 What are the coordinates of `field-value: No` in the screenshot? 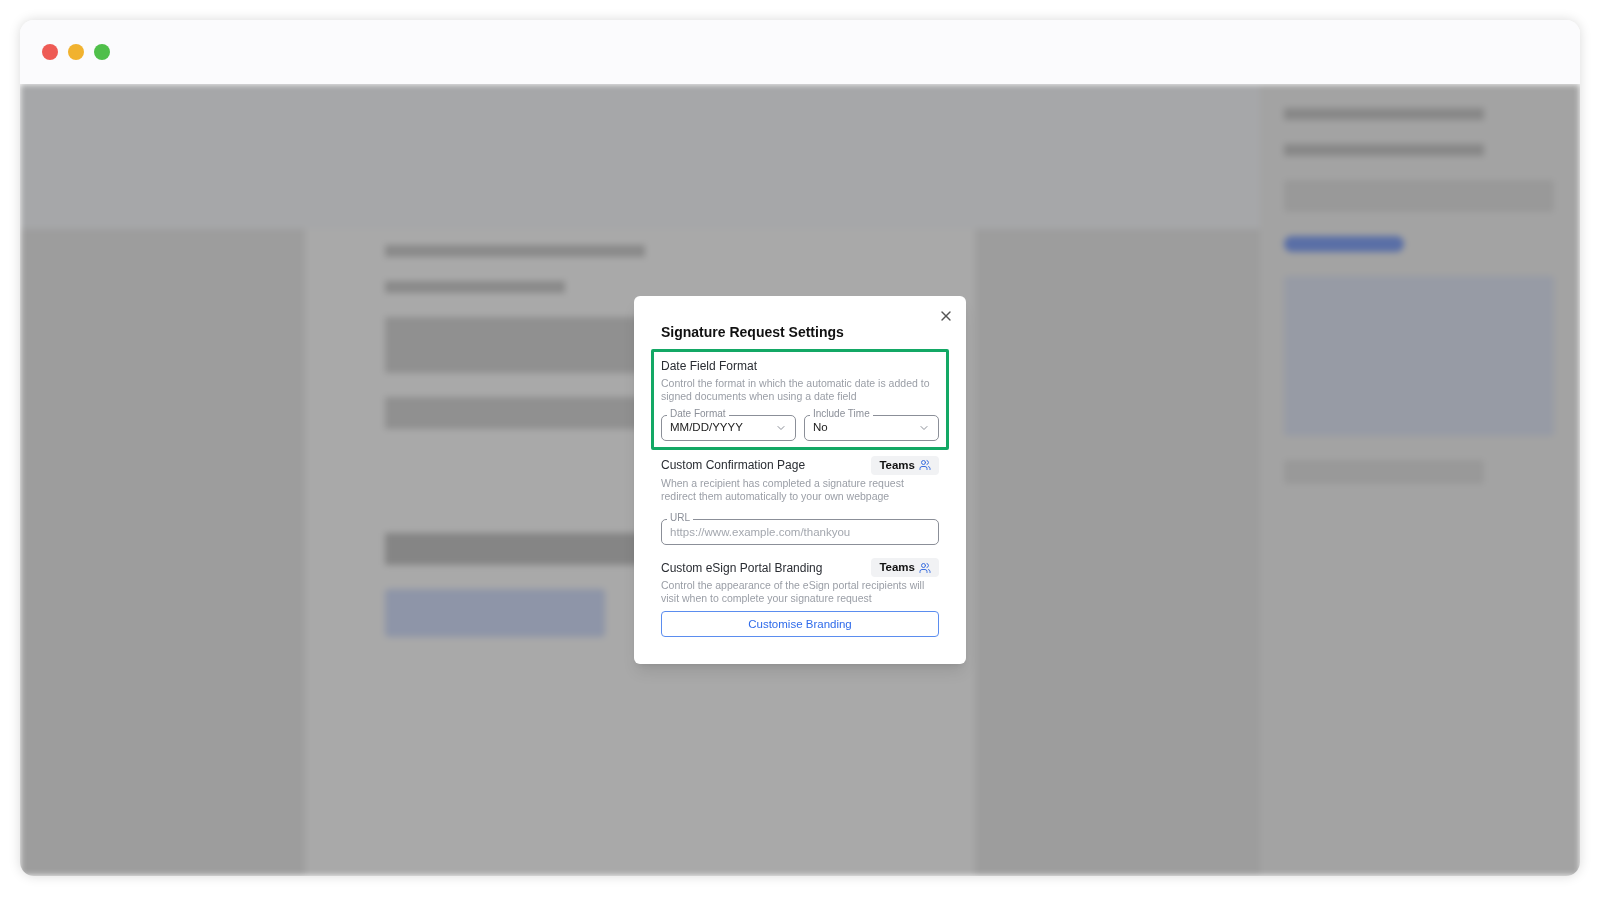 It's located at (820, 428).